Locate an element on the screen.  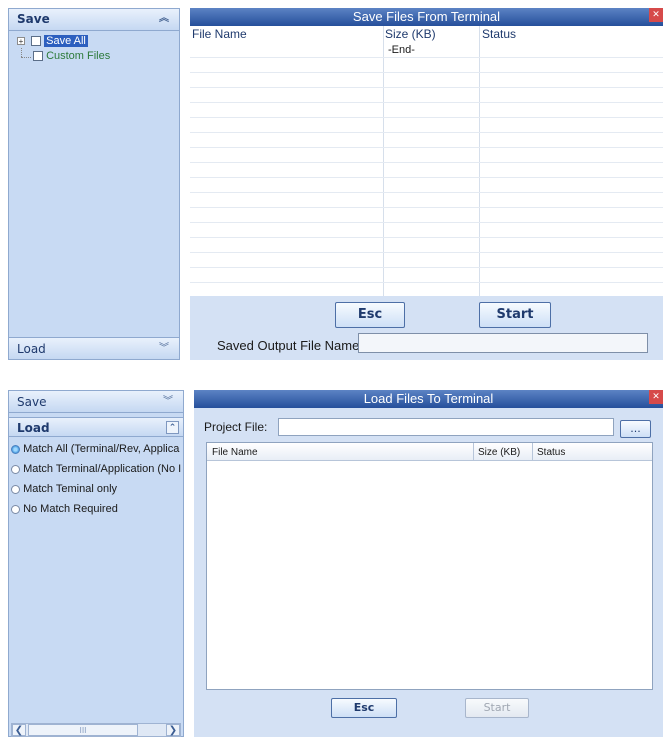
expand-icon: + is located at coordinates (21, 41).